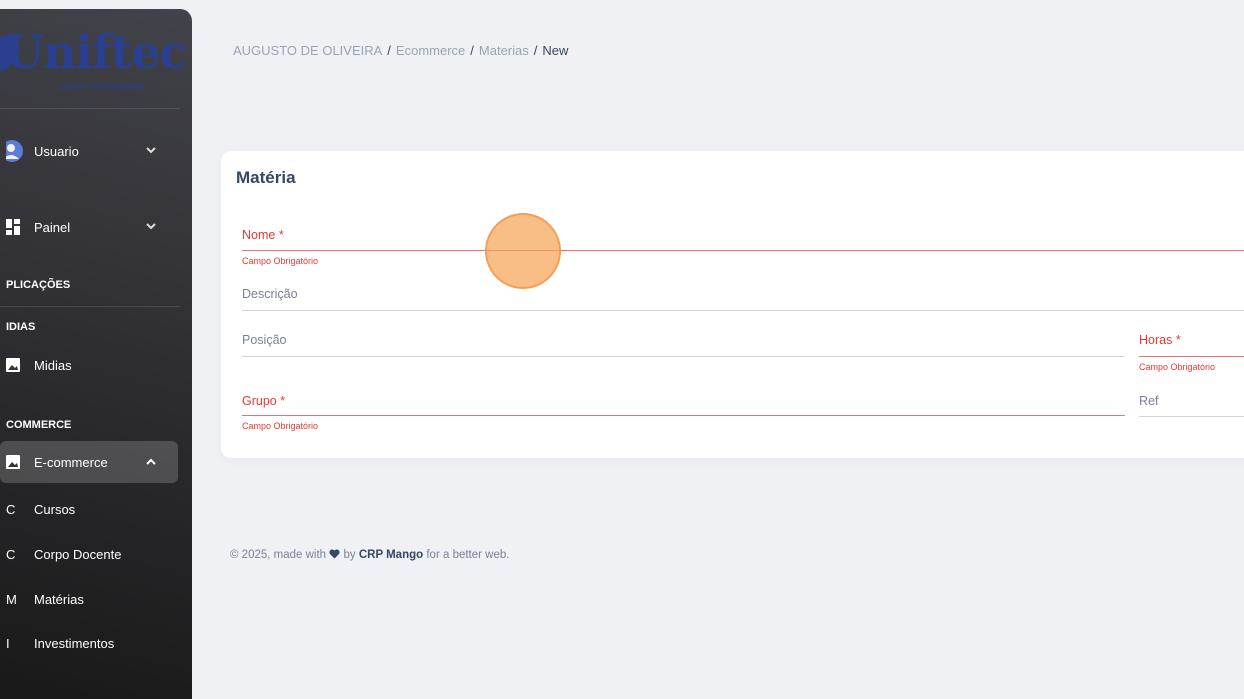 This screenshot has height=699, width=1244. I want to click on sidebar-subitem-label: Matérias, so click(59, 599).